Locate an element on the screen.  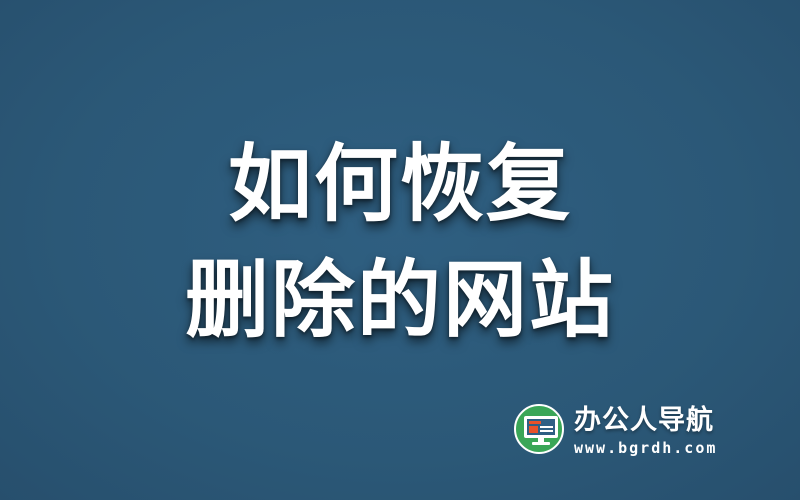
title-line-2: 删除的网站 is located at coordinates (399, 300).